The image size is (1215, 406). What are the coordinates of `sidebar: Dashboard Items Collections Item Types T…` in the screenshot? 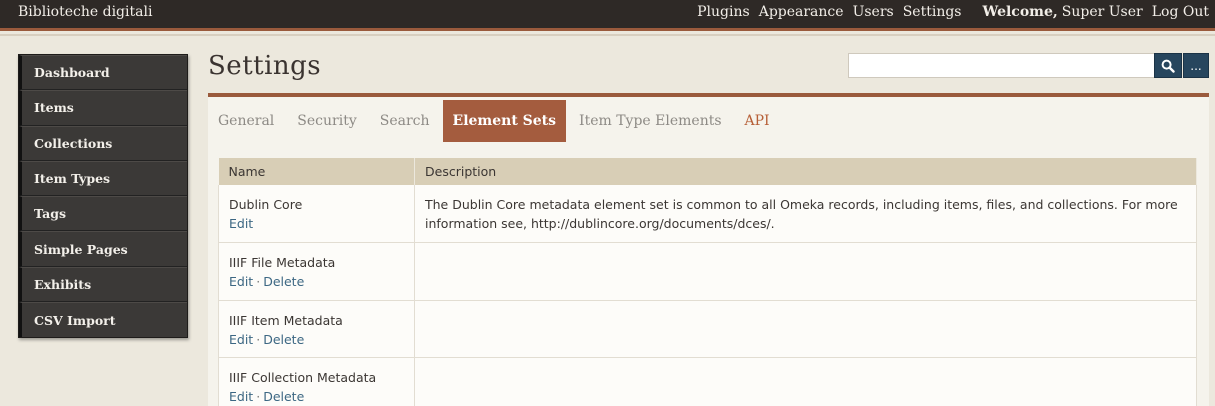 It's located at (103, 196).